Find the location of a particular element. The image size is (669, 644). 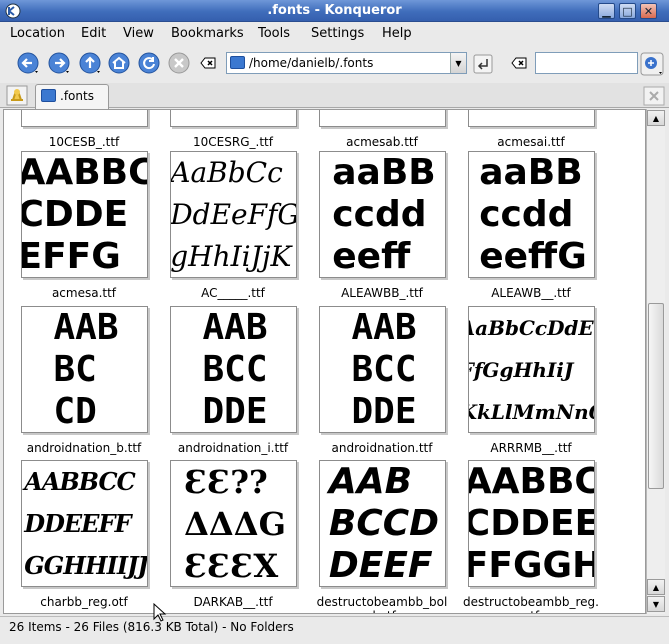

close-tab-icon is located at coordinates (654, 96).